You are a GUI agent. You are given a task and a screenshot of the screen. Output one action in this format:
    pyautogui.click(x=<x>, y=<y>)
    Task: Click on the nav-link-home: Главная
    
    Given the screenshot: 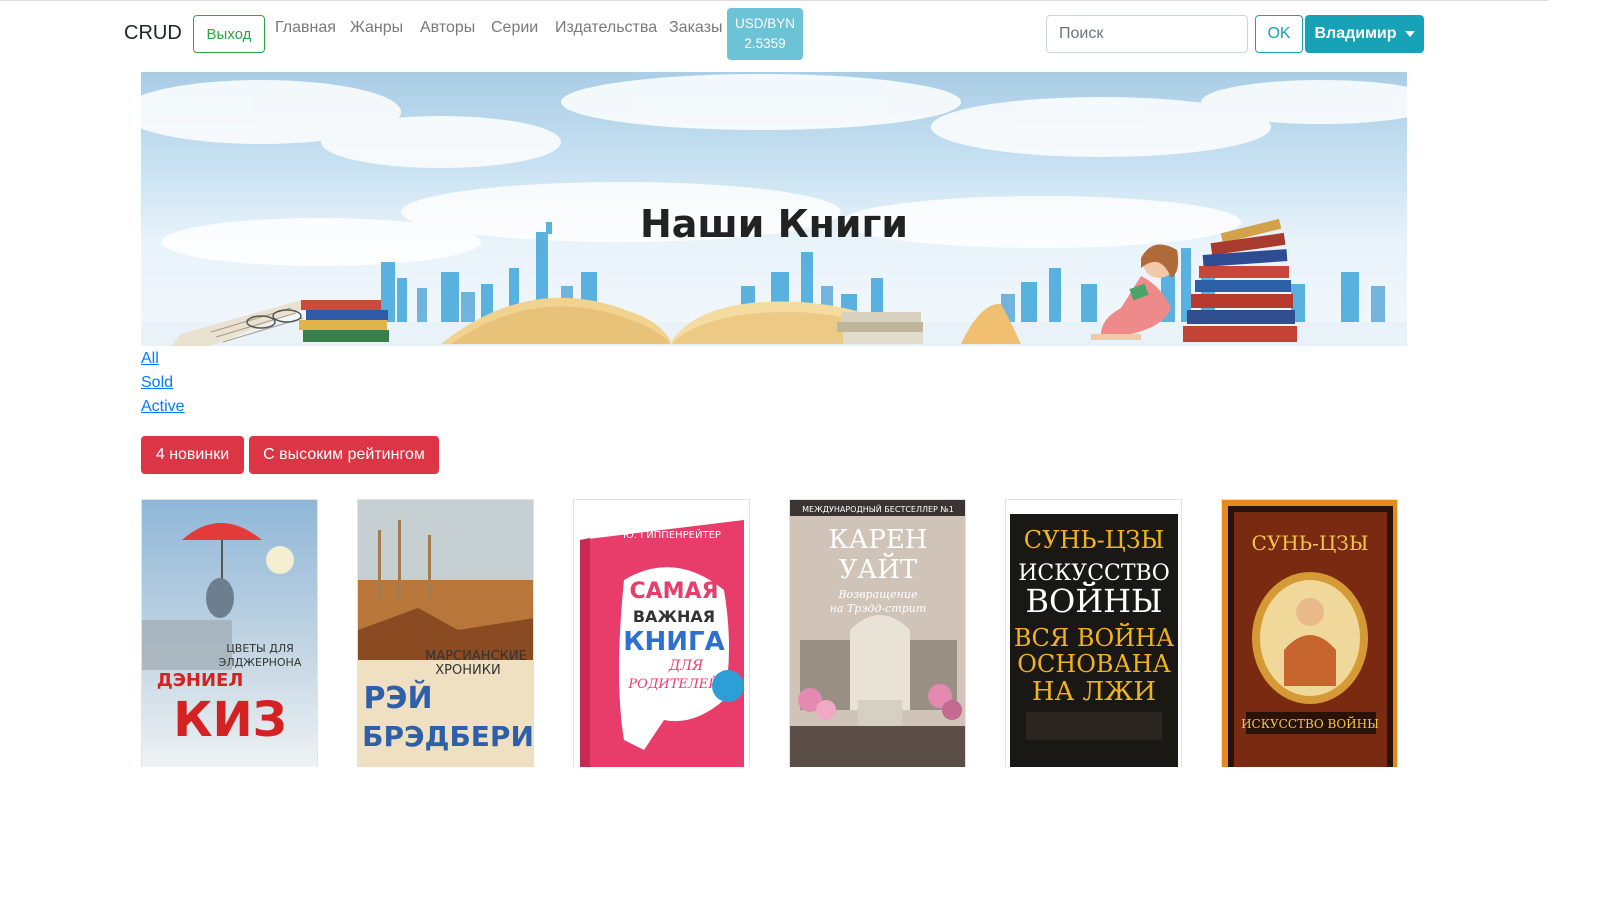 What is the action you would take?
    pyautogui.click(x=305, y=28)
    